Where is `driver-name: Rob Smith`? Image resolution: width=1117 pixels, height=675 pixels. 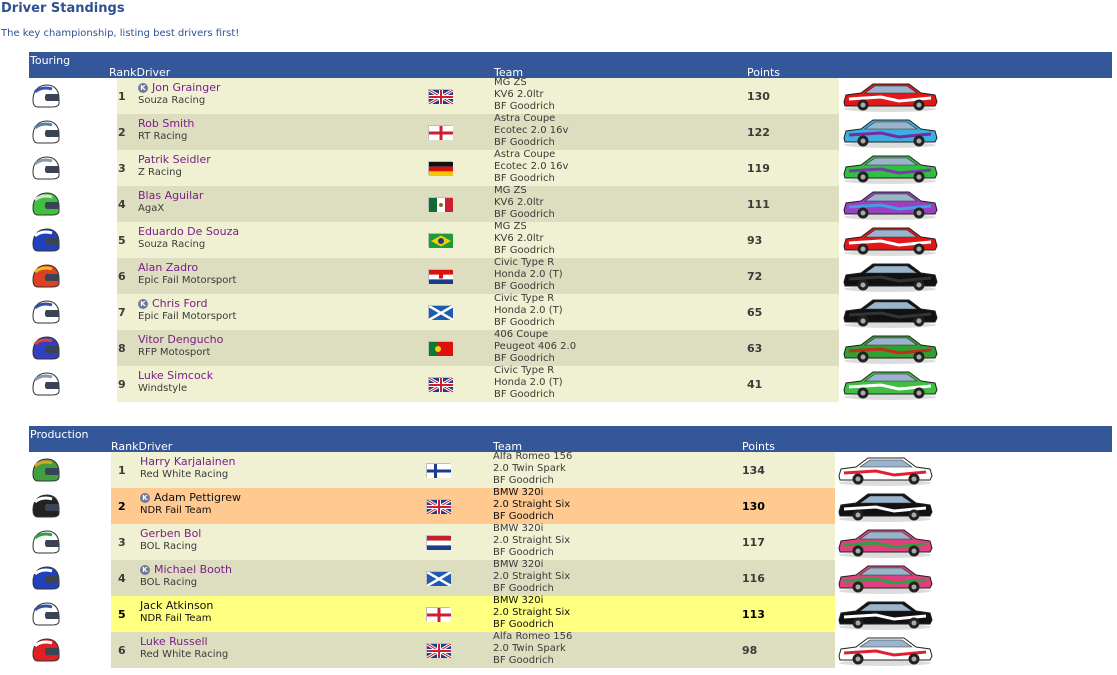
driver-name: Rob Smith is located at coordinates (166, 123).